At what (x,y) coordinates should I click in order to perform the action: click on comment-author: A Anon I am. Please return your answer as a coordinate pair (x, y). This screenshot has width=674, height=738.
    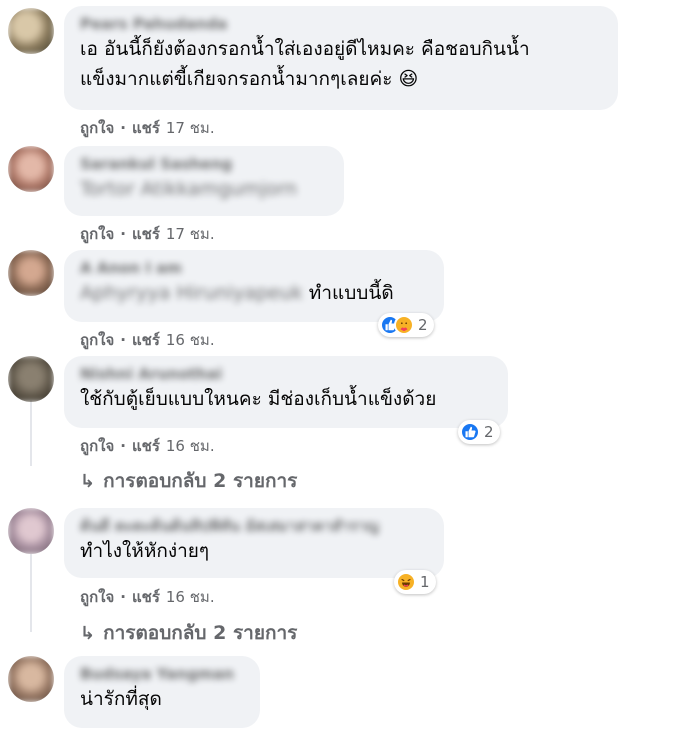
    Looking at the image, I should click on (255, 268).